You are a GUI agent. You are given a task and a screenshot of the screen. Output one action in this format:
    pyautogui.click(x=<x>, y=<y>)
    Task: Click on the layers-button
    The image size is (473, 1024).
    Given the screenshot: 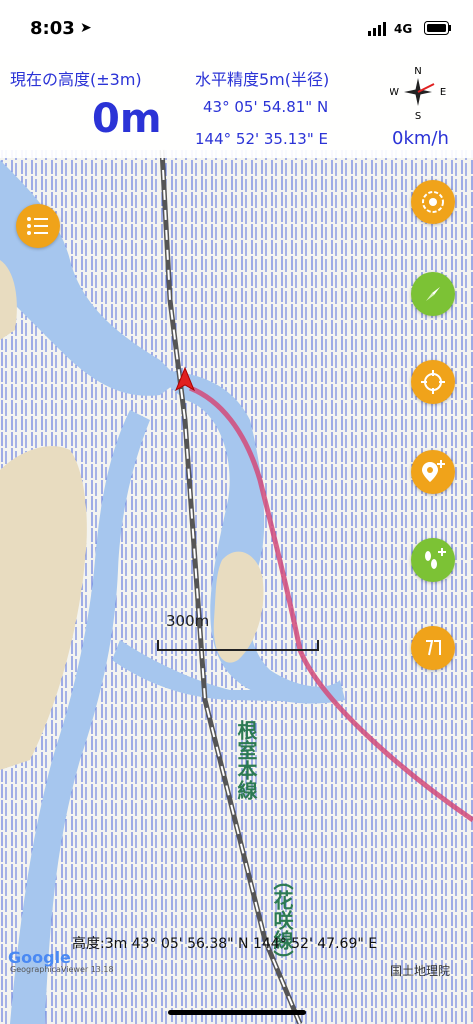 What is the action you would take?
    pyautogui.click(x=433, y=202)
    